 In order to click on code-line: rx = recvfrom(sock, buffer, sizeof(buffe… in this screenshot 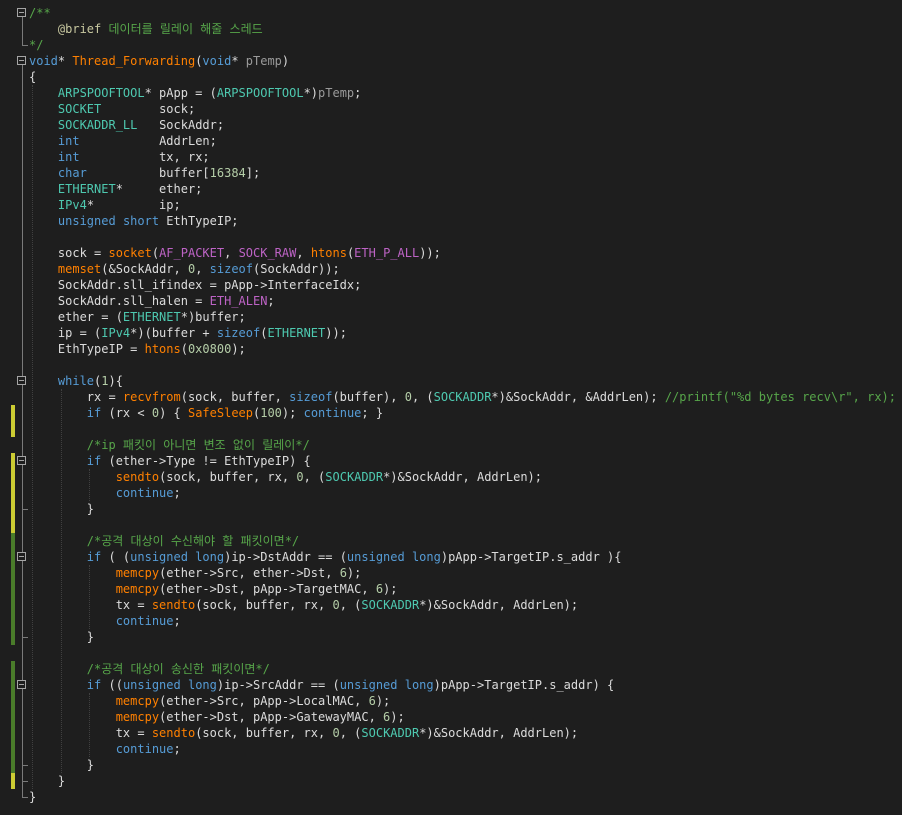, I will do `click(451, 397)`.